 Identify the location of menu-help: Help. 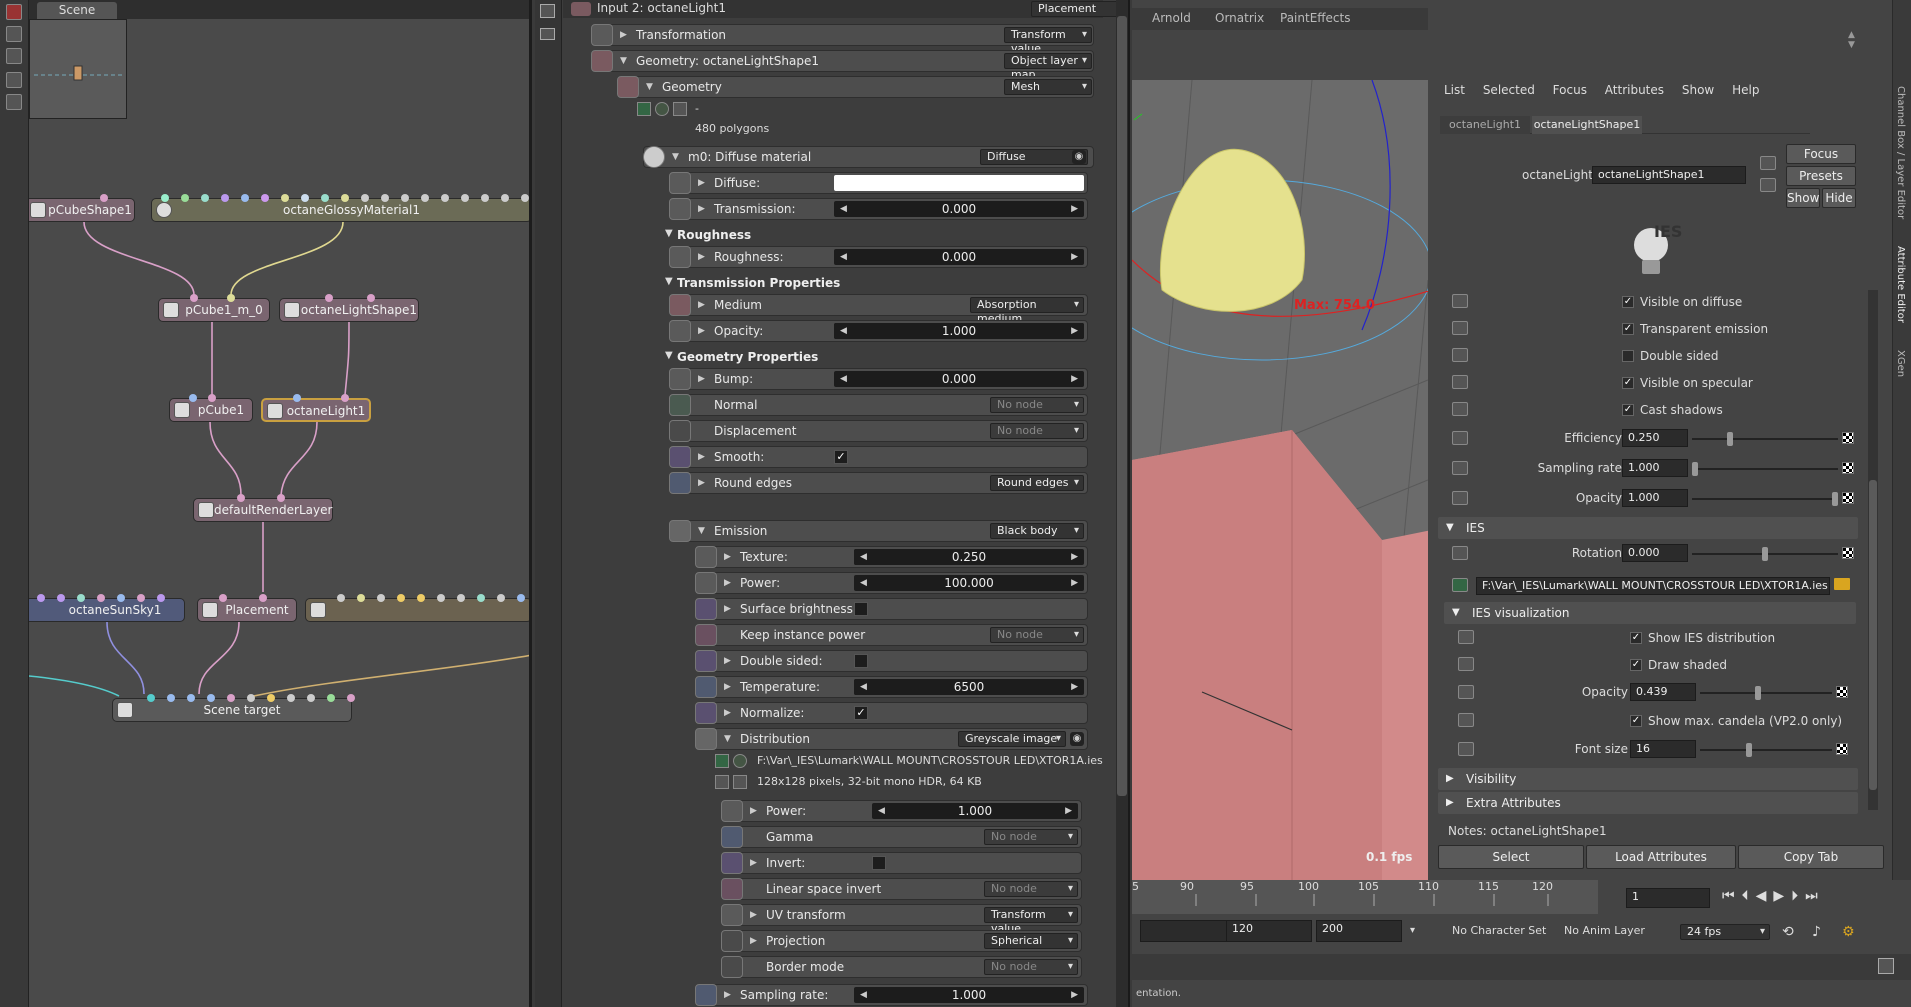
(1745, 90).